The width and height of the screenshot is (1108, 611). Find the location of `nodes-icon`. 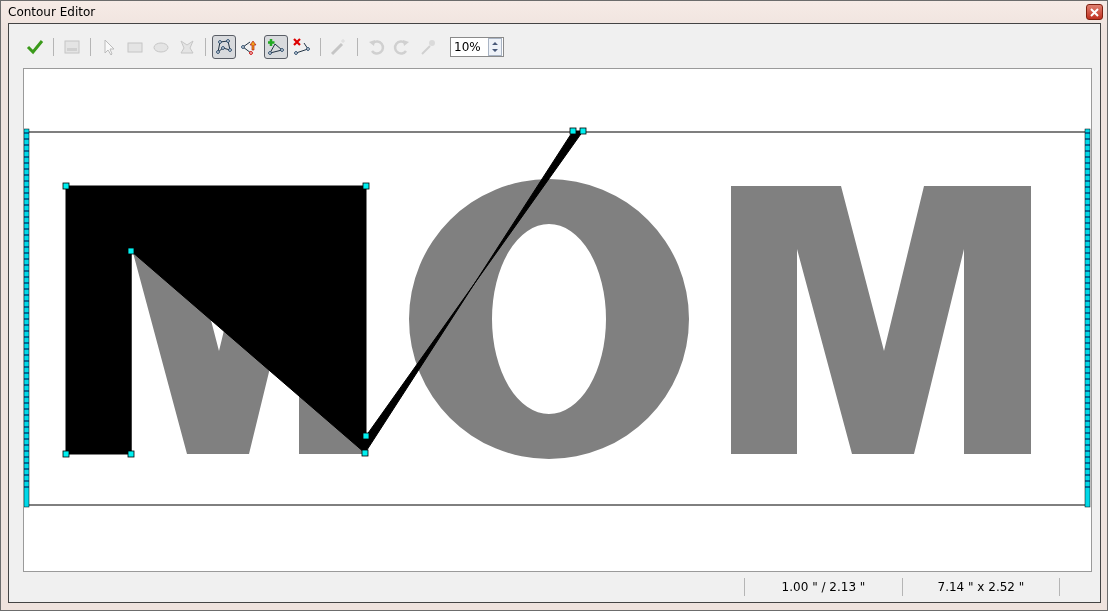

nodes-icon is located at coordinates (224, 47).